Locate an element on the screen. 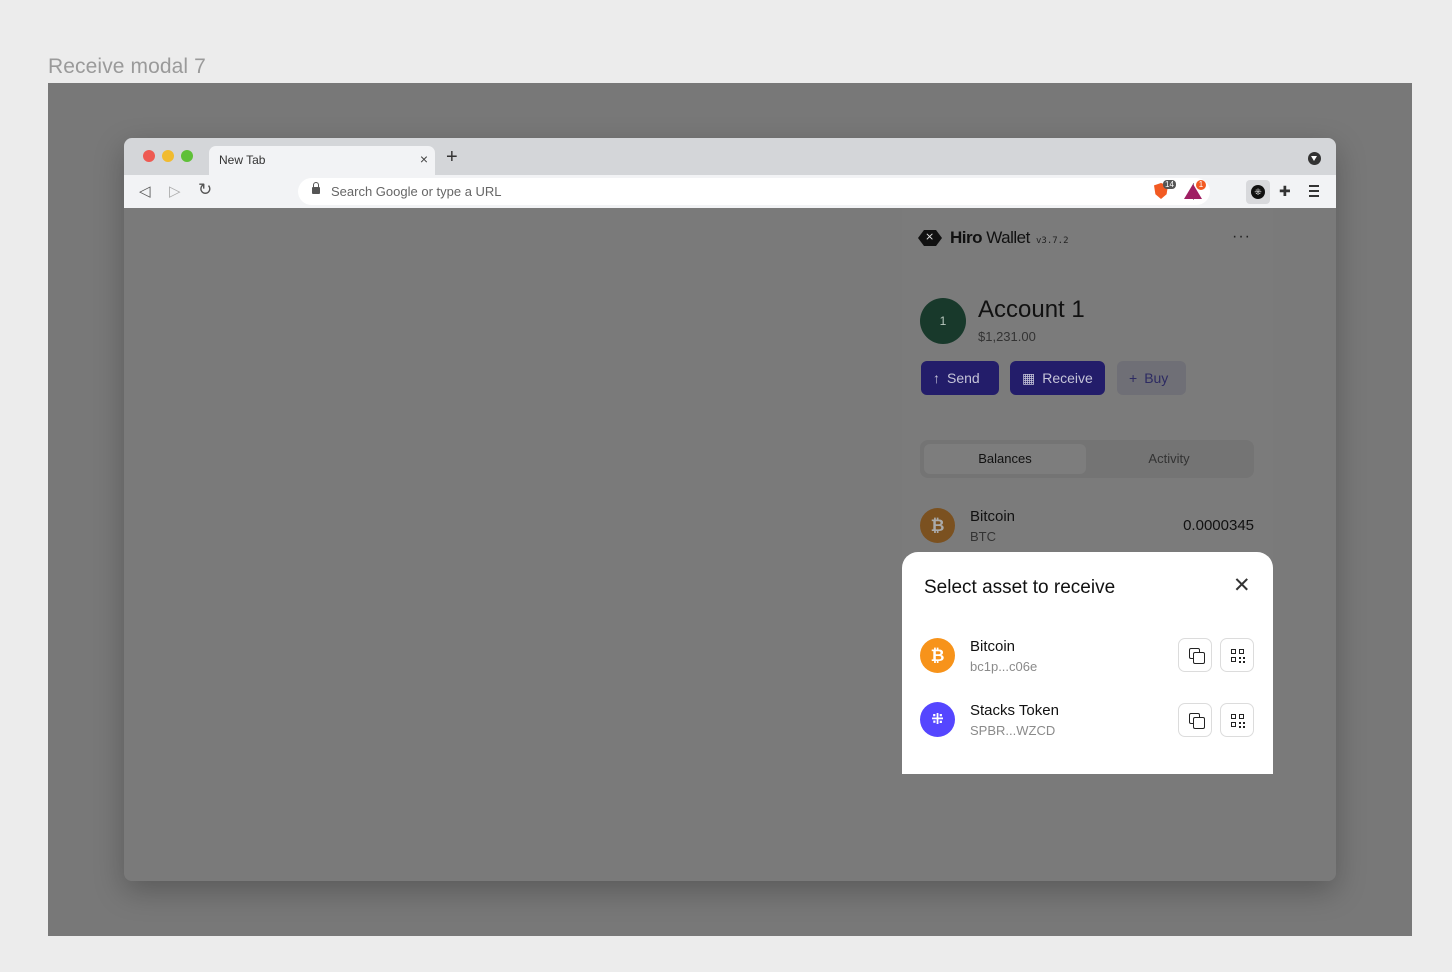 Image resolution: width=1452 pixels, height=972 pixels. wallet-version: v3.7.2 is located at coordinates (1052, 241).